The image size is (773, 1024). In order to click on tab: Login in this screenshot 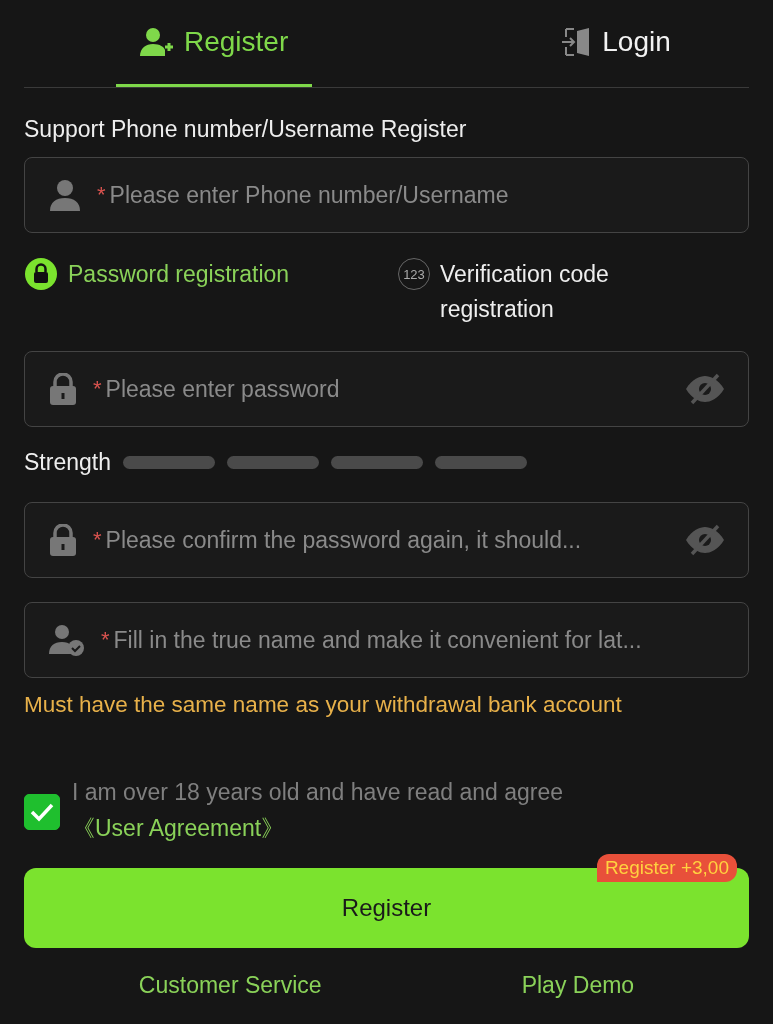, I will do `click(615, 43)`.